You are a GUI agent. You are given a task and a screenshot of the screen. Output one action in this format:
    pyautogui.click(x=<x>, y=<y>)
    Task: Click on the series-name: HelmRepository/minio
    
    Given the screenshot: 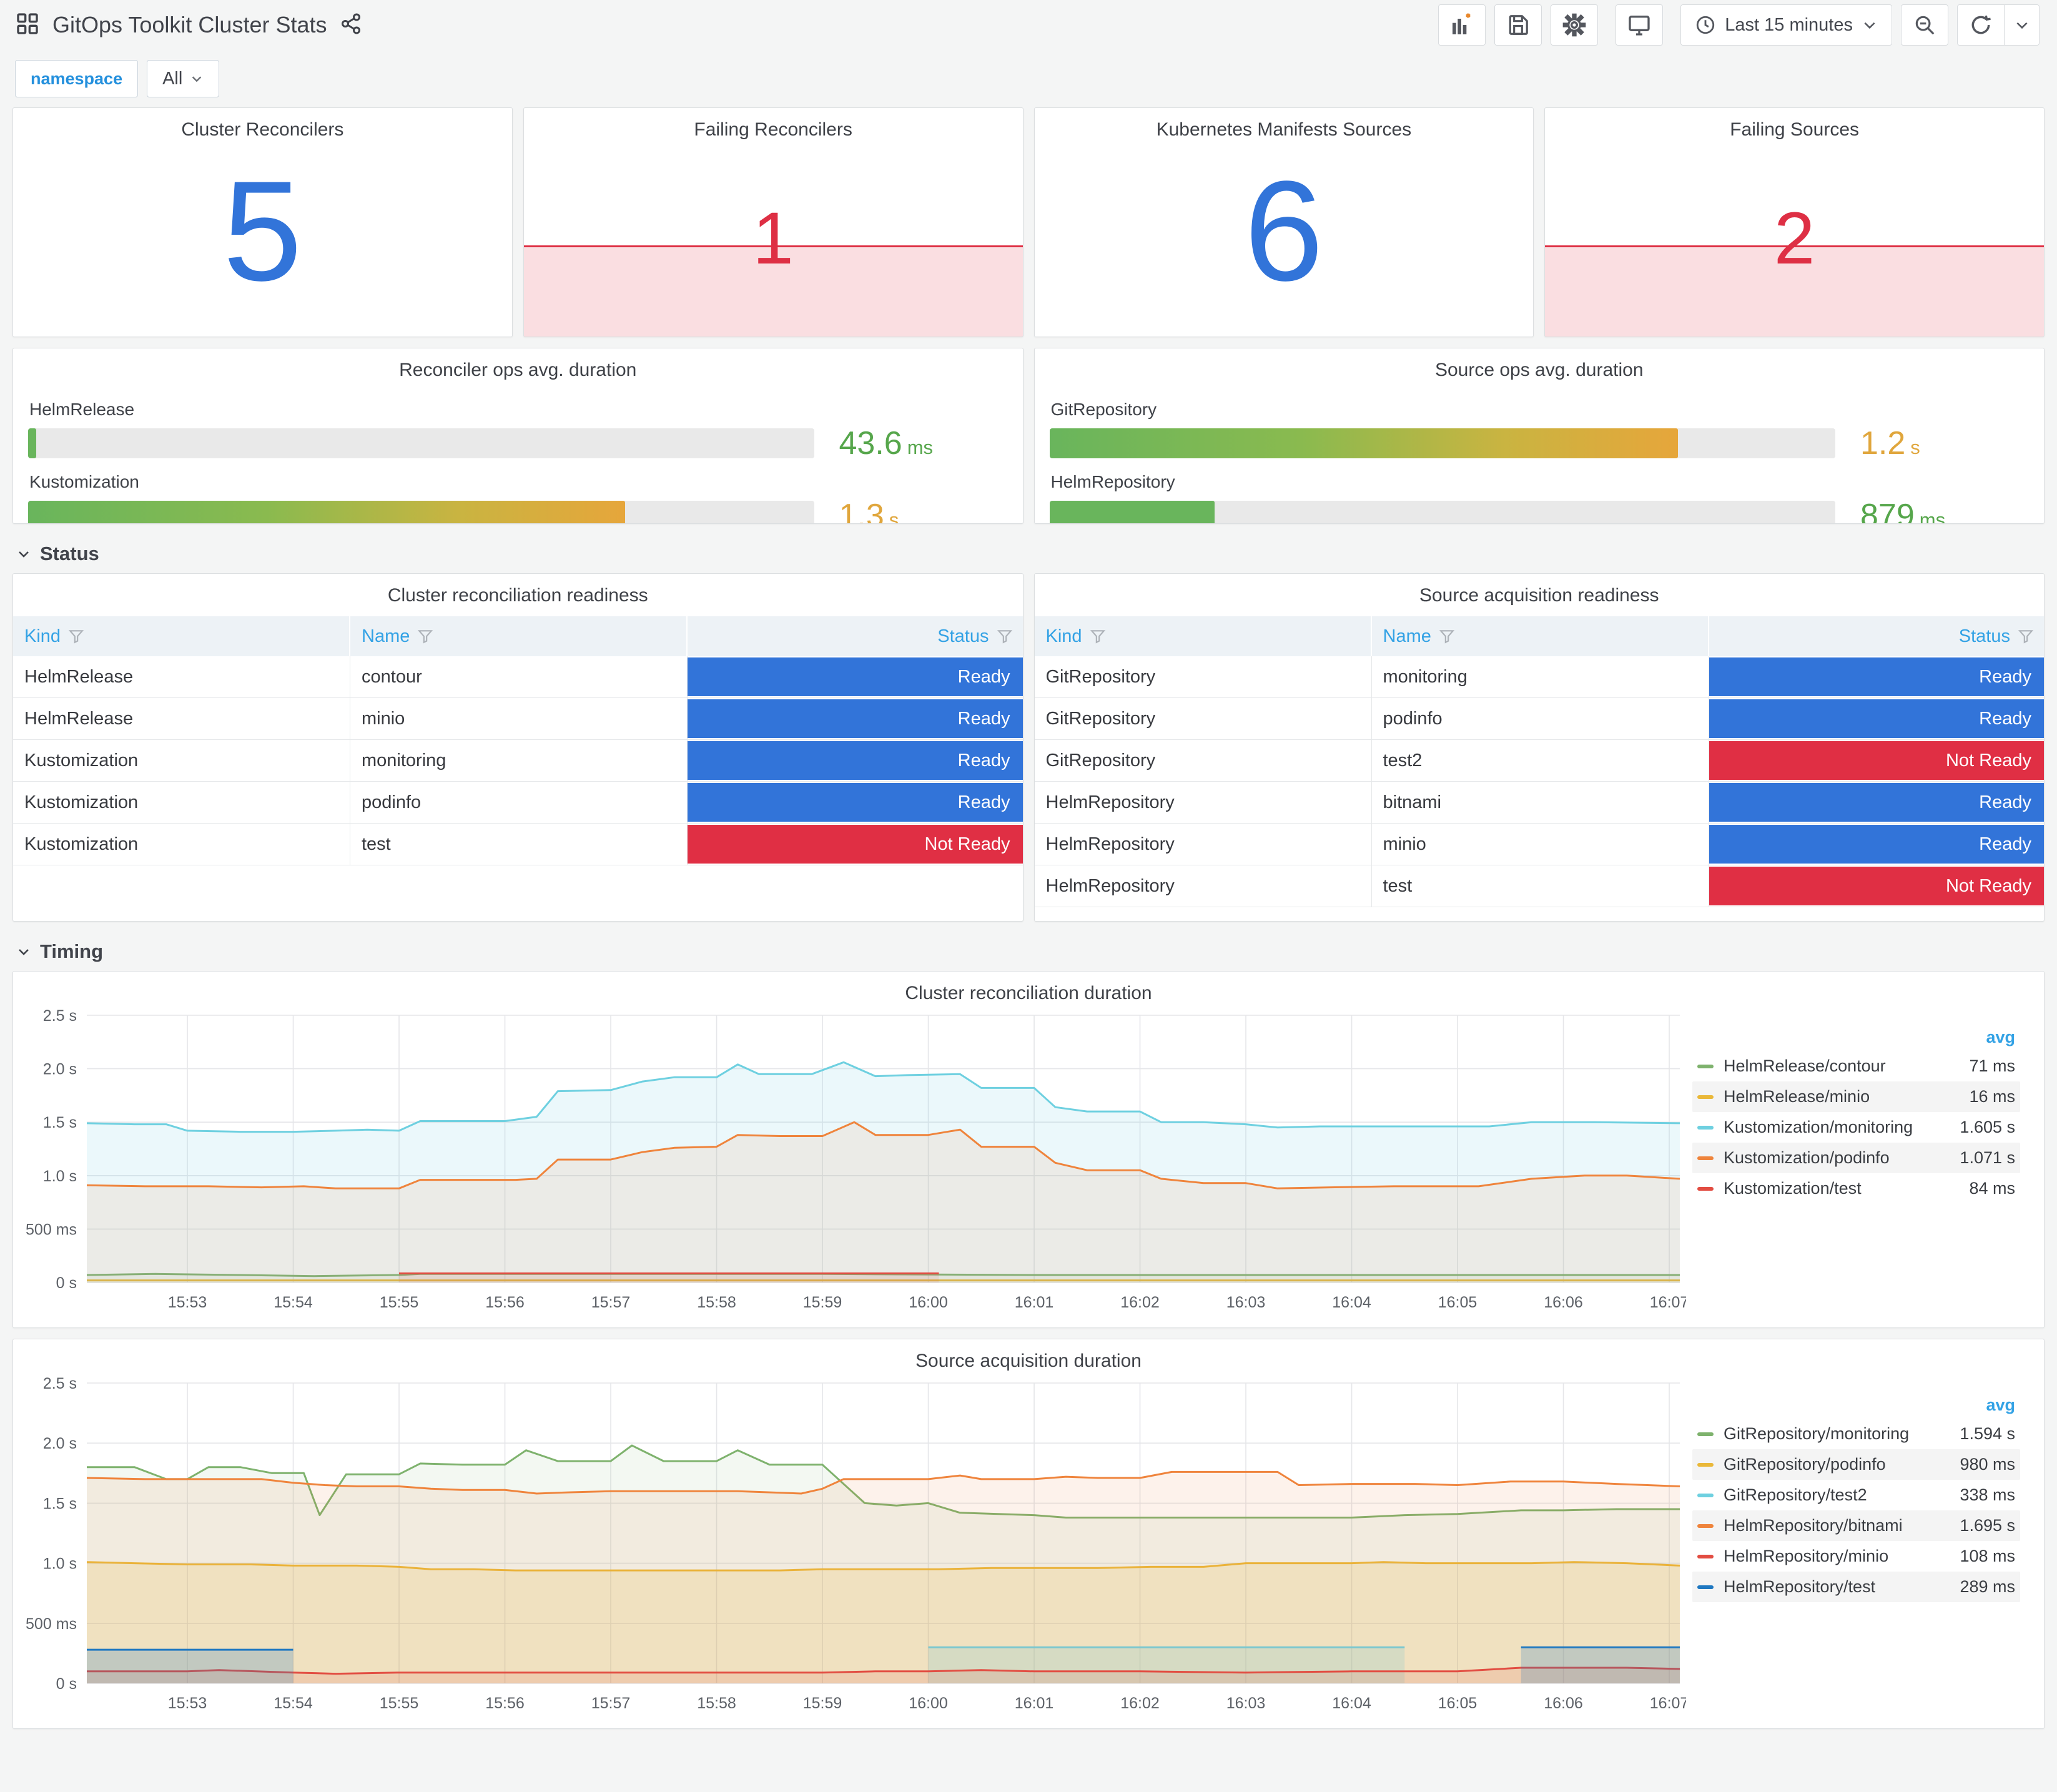 What is the action you would take?
    pyautogui.click(x=1842, y=1556)
    